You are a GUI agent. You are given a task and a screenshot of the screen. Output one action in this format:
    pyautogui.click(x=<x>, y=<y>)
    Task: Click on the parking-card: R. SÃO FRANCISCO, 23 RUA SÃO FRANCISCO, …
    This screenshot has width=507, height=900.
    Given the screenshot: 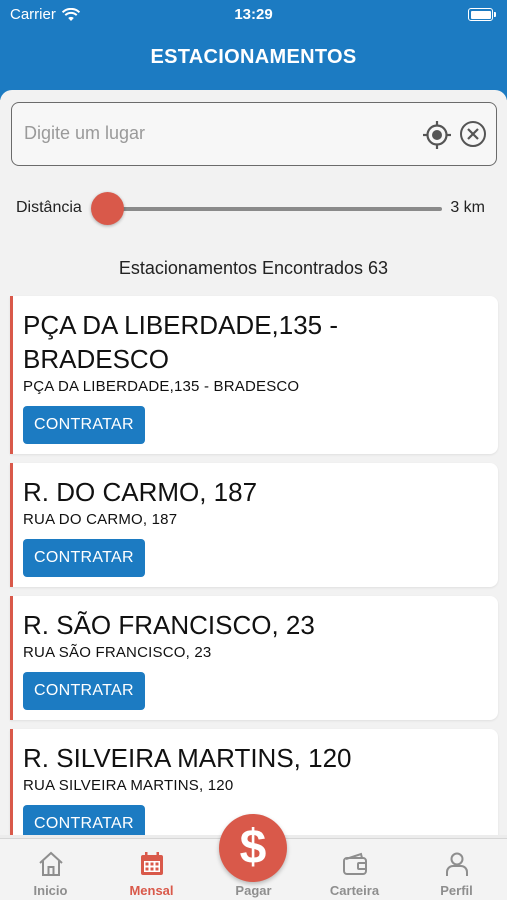 What is the action you would take?
    pyautogui.click(x=254, y=658)
    